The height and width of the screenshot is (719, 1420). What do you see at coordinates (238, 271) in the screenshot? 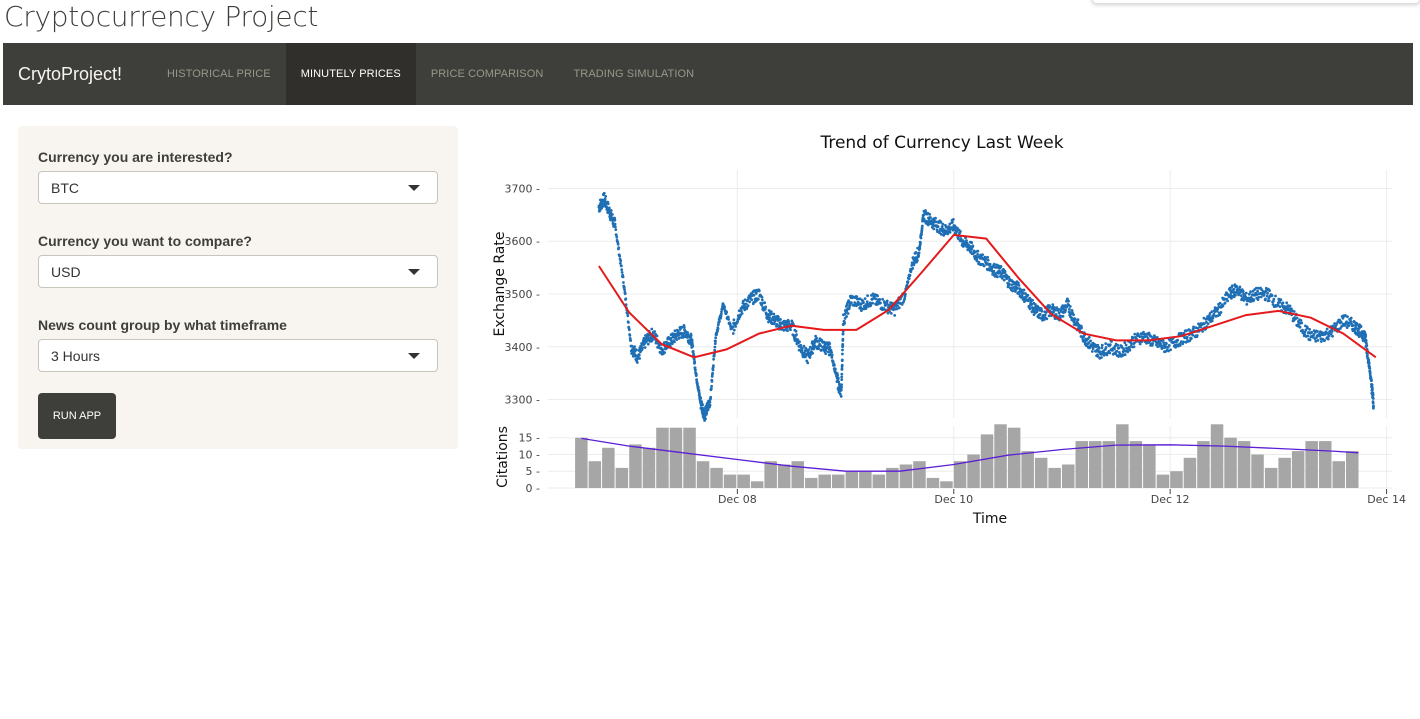
I see `compare-select: USD` at bounding box center [238, 271].